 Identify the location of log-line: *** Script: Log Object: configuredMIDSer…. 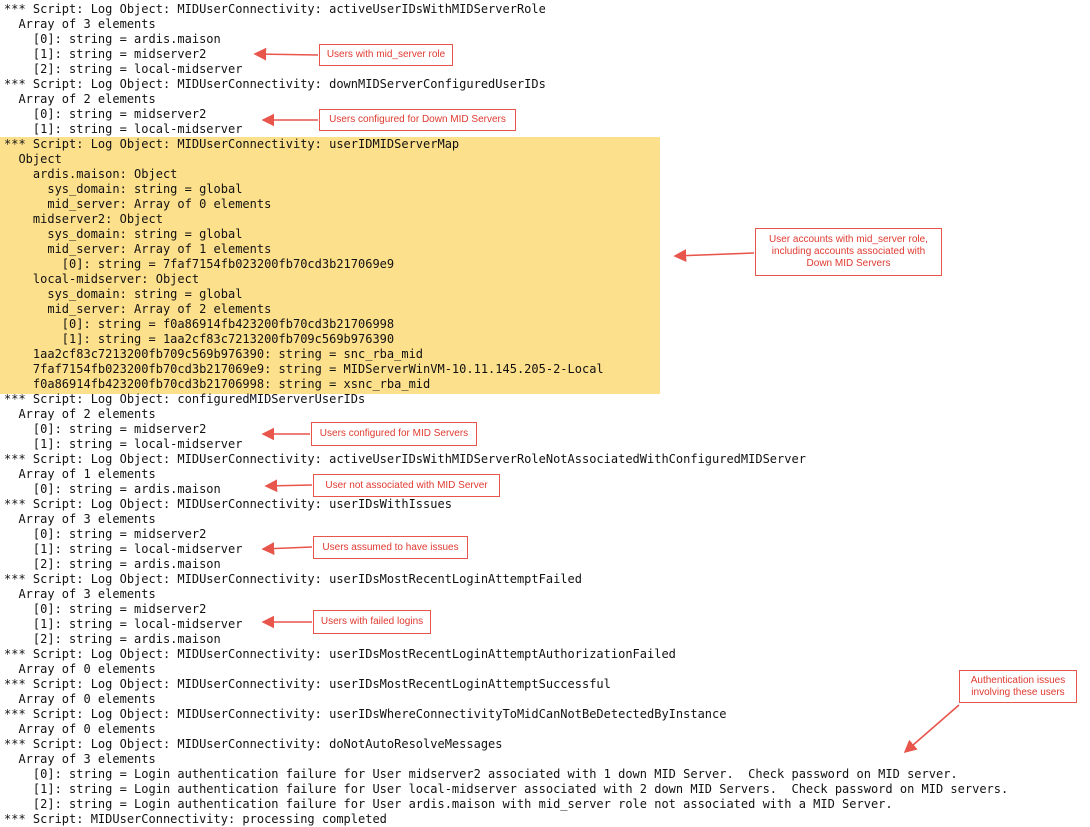
(185, 399).